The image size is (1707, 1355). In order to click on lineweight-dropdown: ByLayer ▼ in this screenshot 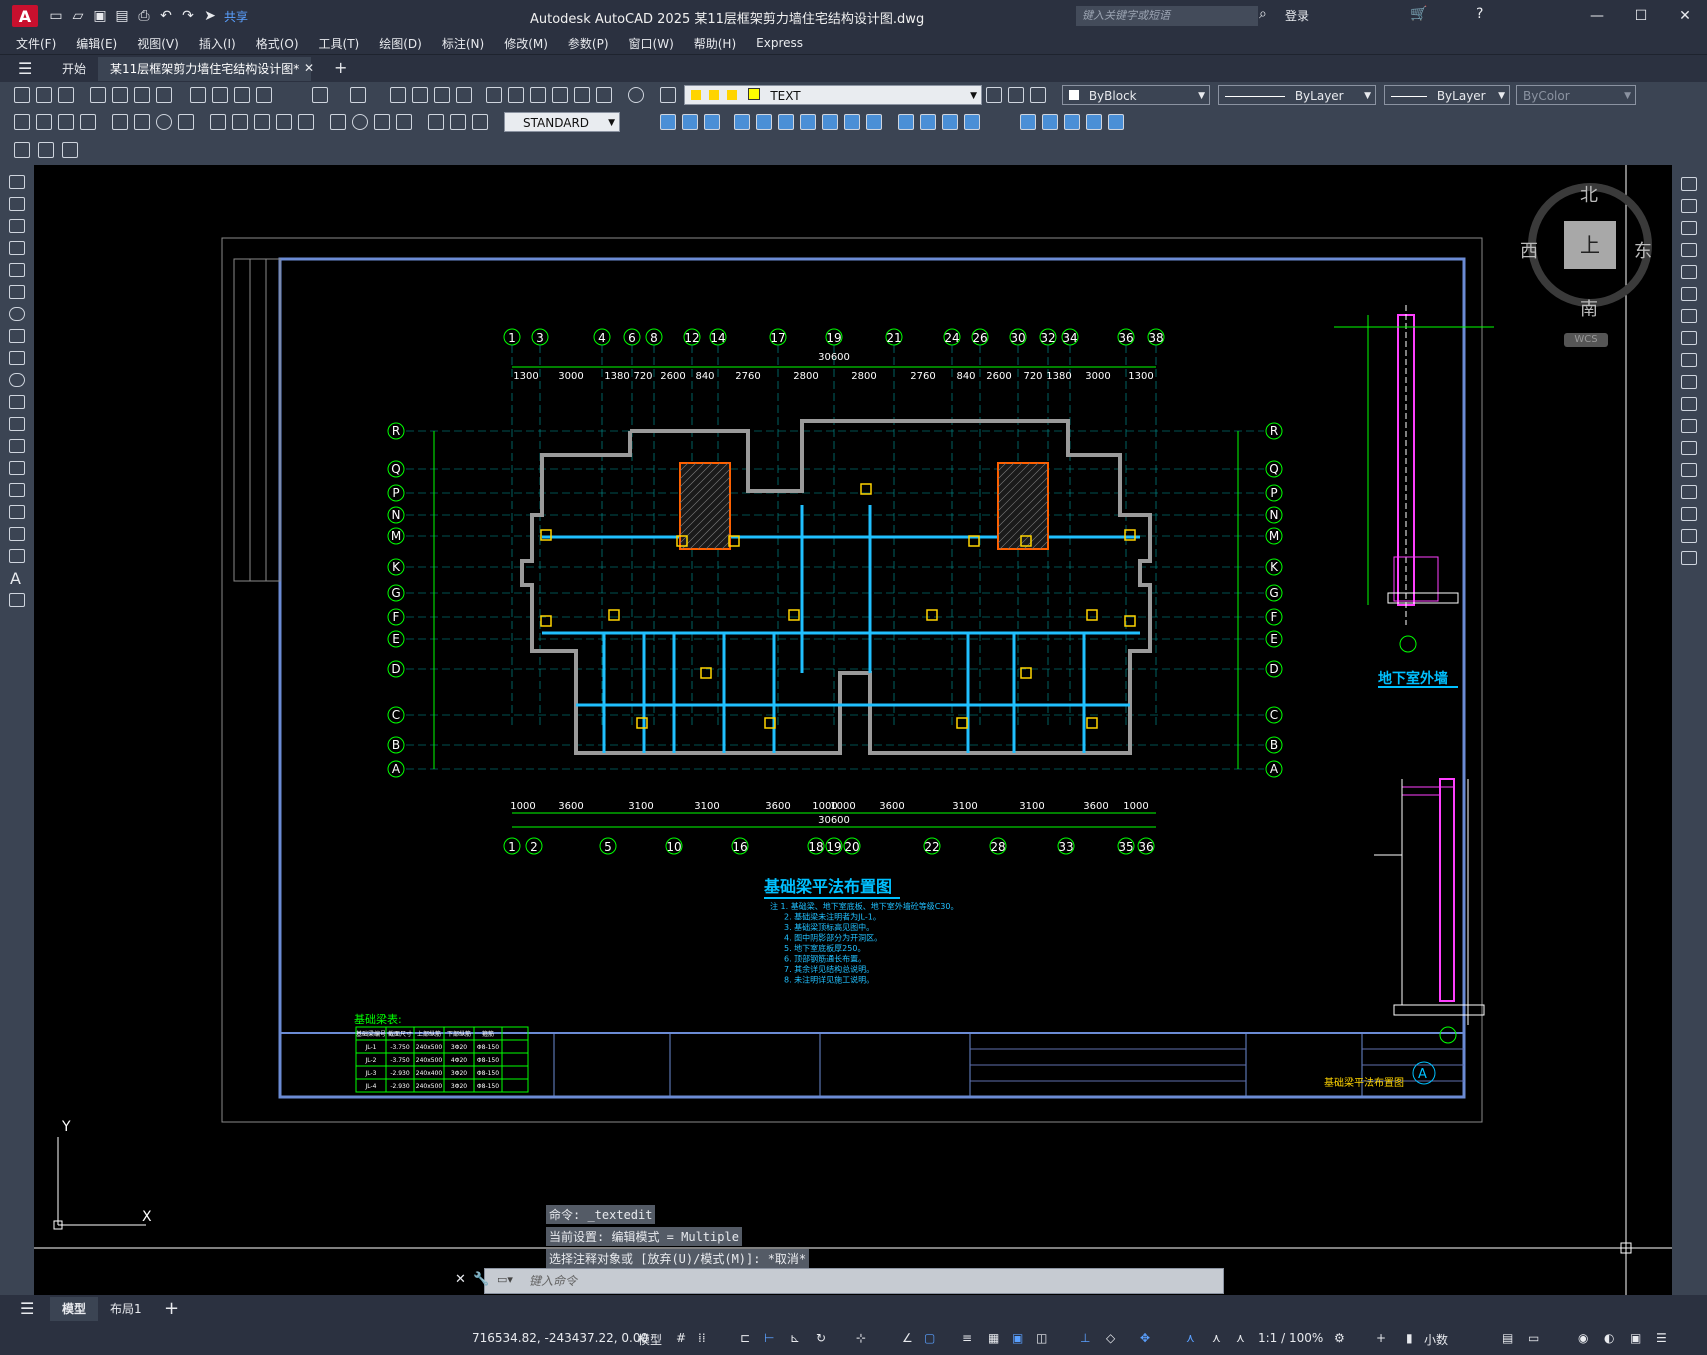, I will do `click(1447, 95)`.